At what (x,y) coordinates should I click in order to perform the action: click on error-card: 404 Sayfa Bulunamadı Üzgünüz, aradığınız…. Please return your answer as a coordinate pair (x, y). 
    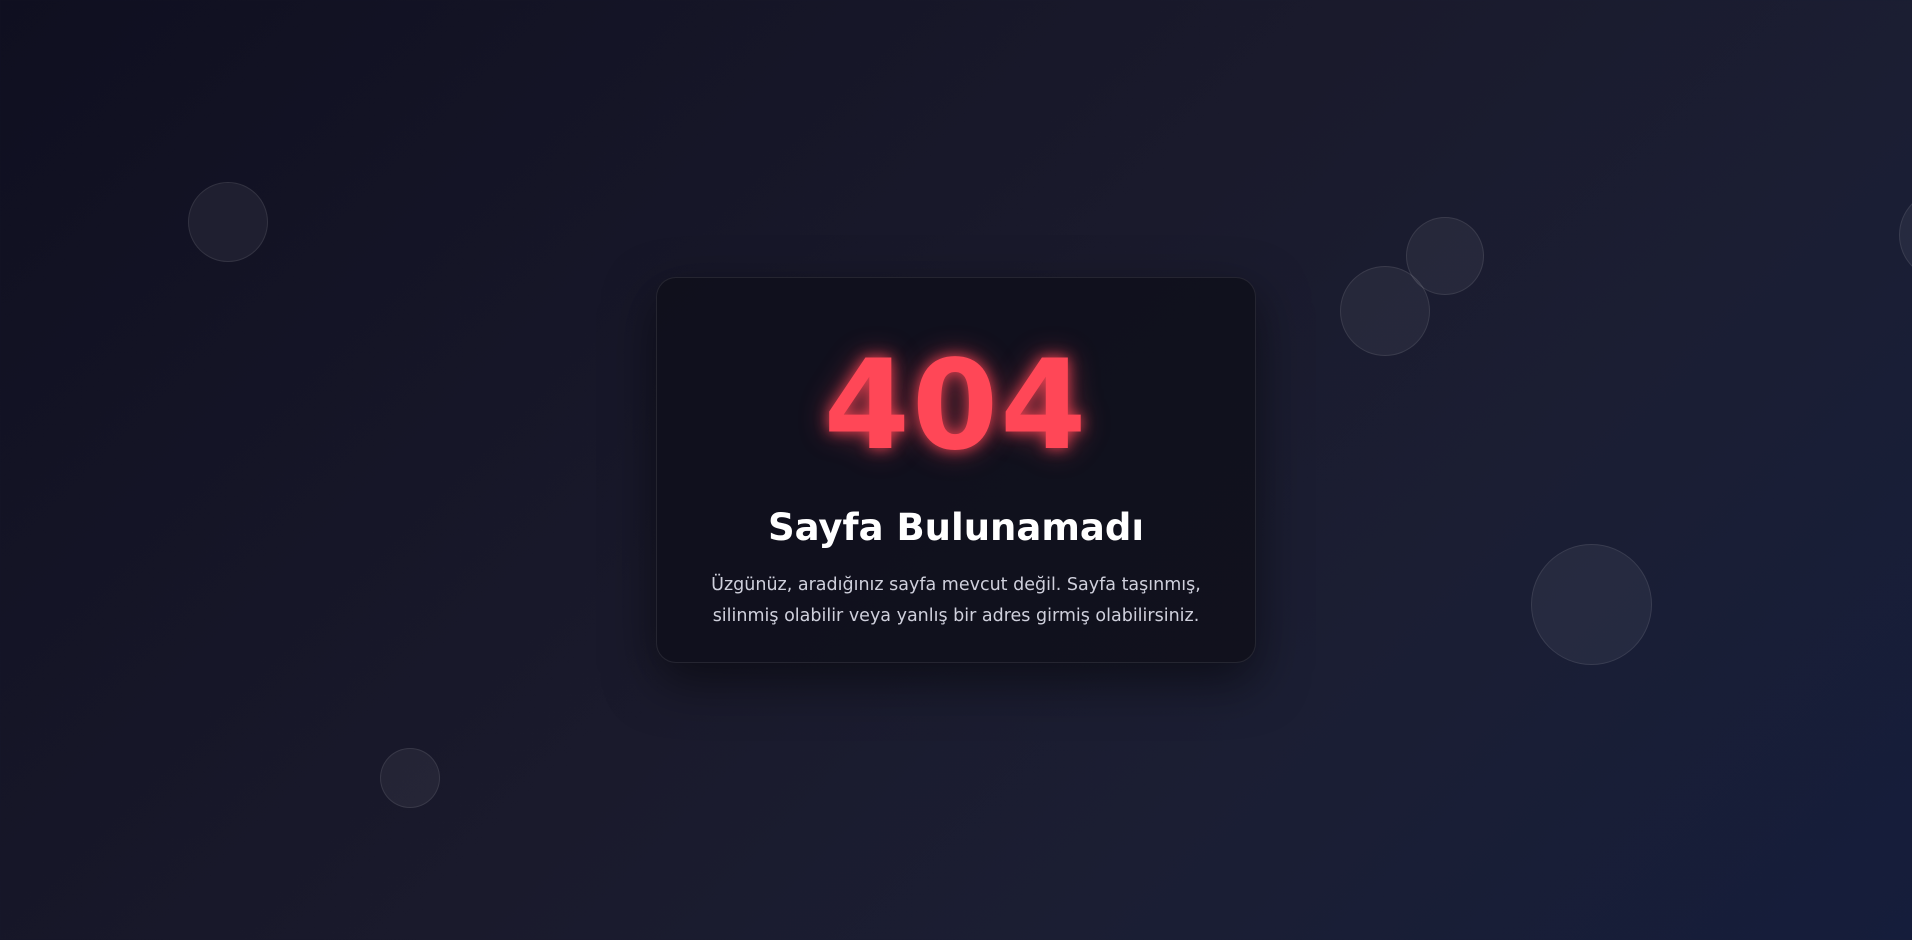
    Looking at the image, I should click on (956, 470).